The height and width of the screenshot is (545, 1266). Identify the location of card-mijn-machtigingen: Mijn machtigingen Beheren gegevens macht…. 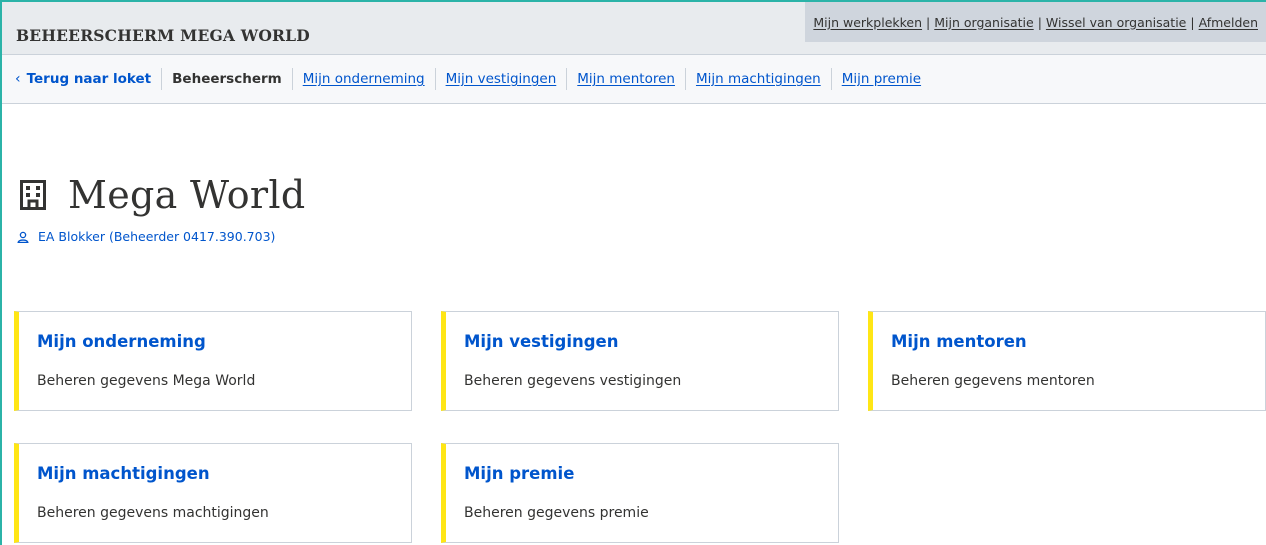
(213, 493).